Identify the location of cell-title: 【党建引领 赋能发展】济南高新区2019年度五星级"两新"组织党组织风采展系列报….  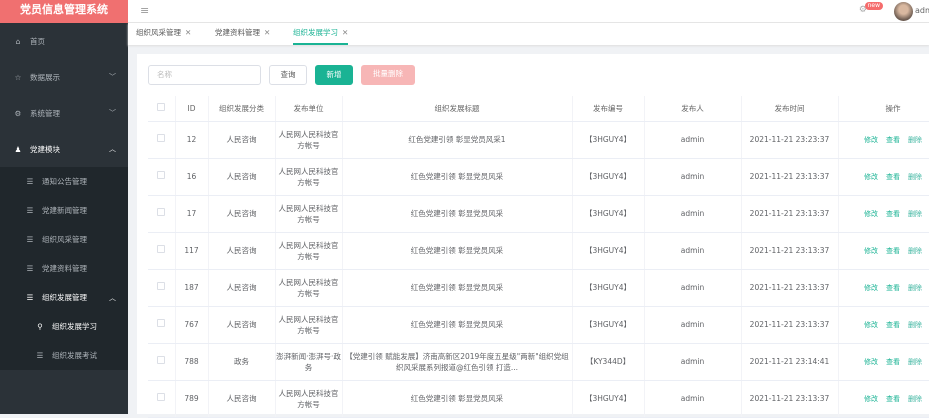
(457, 362).